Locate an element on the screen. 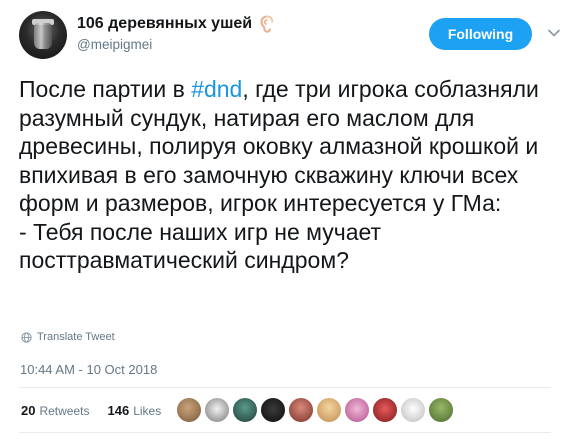  chevron-down-icon is located at coordinates (554, 33).